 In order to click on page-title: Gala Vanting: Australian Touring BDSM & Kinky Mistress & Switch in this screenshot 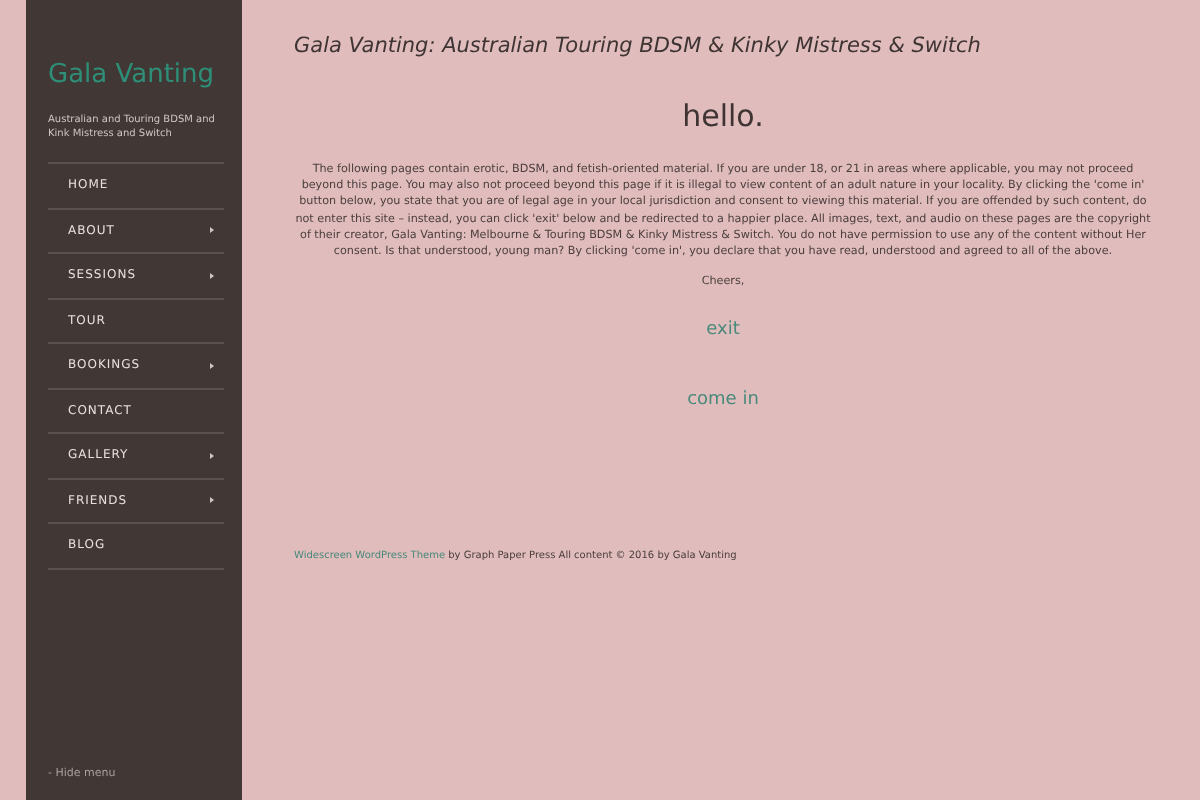, I will do `click(637, 46)`.